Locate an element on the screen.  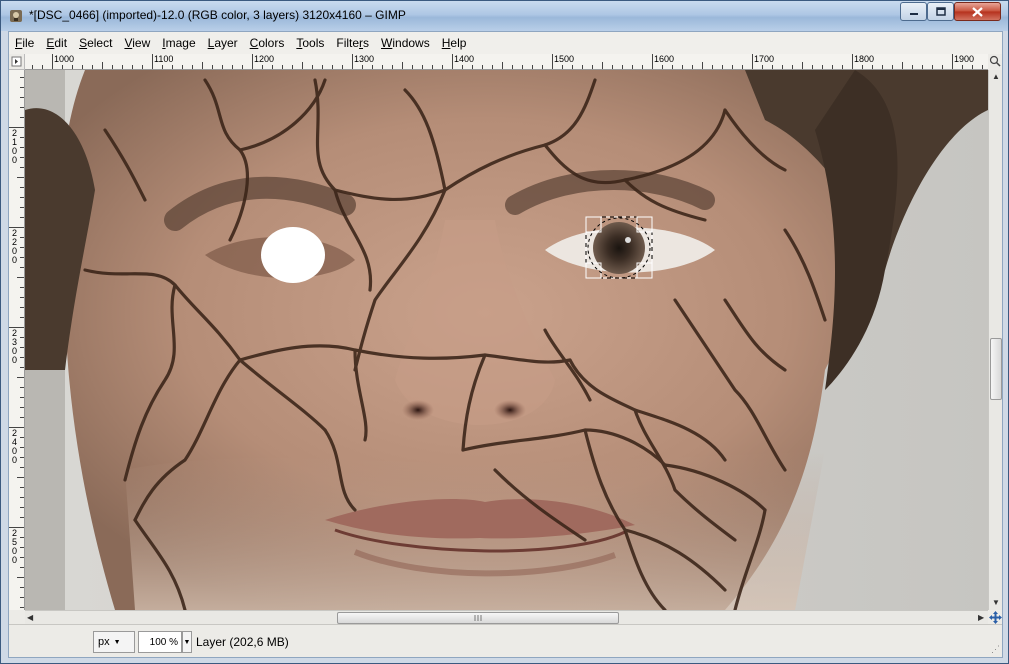
ruler-label: 1400 is located at coordinates (464, 59).